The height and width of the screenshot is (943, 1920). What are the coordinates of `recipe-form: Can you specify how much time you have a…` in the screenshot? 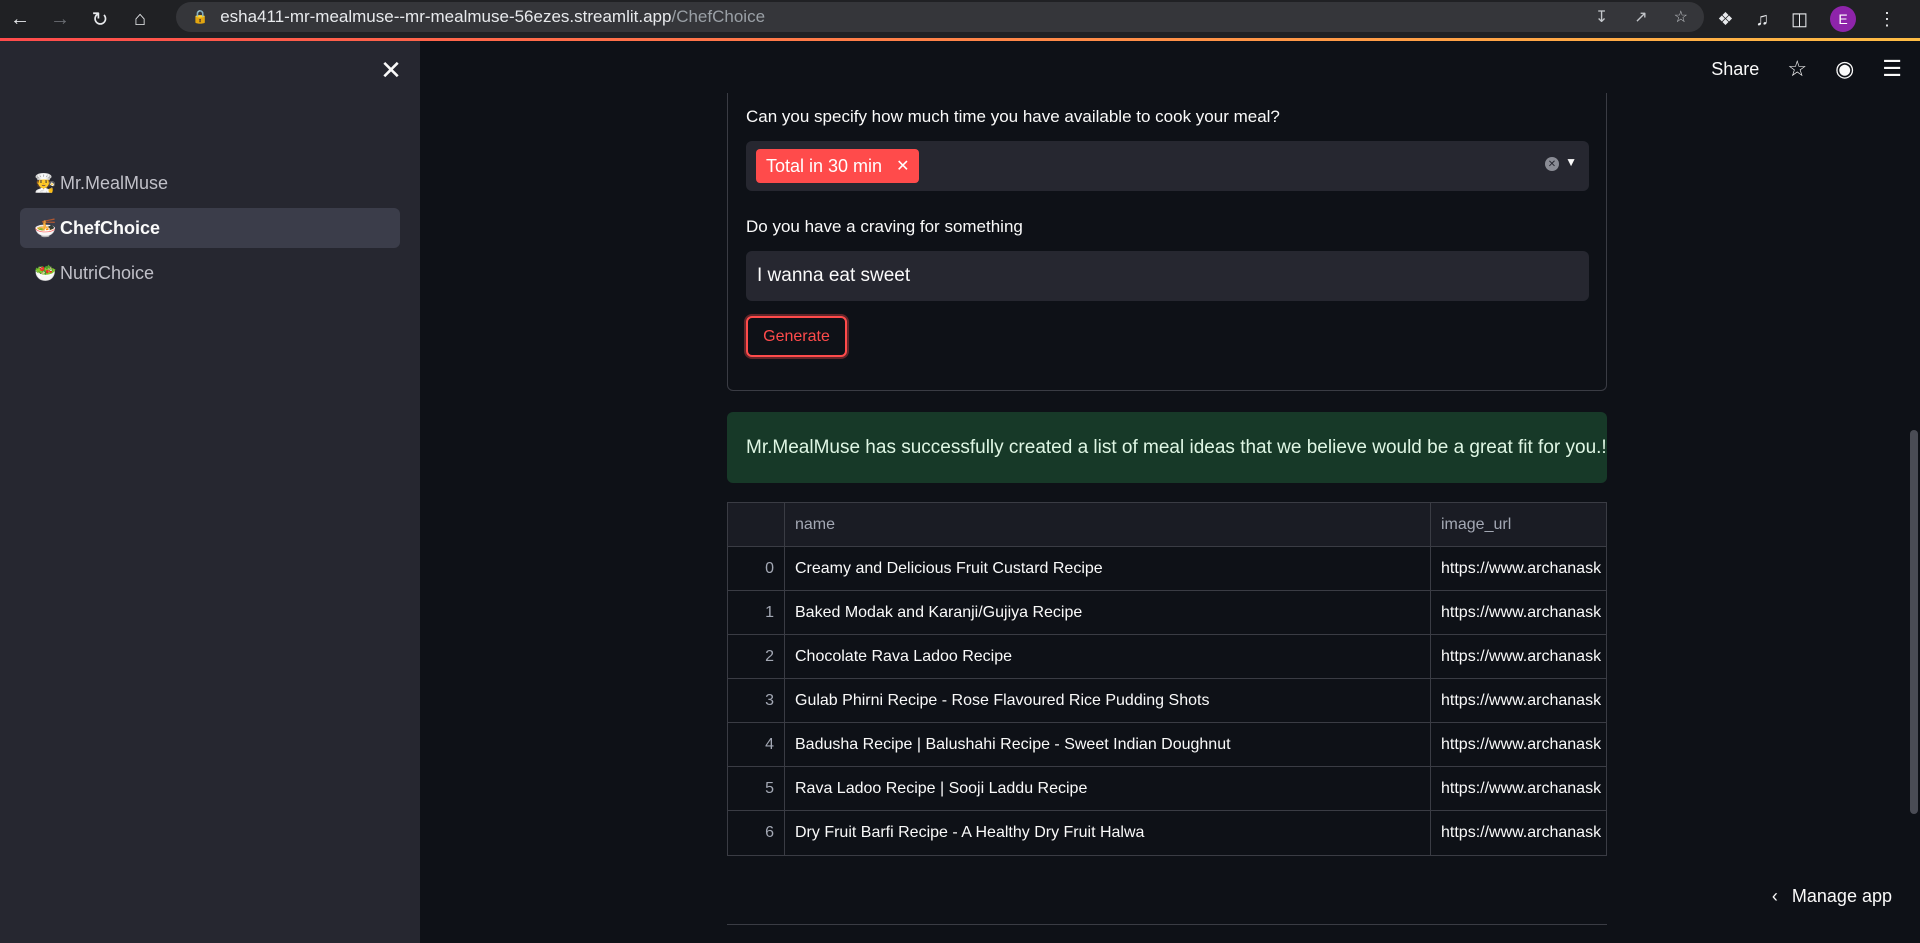 It's located at (1167, 242).